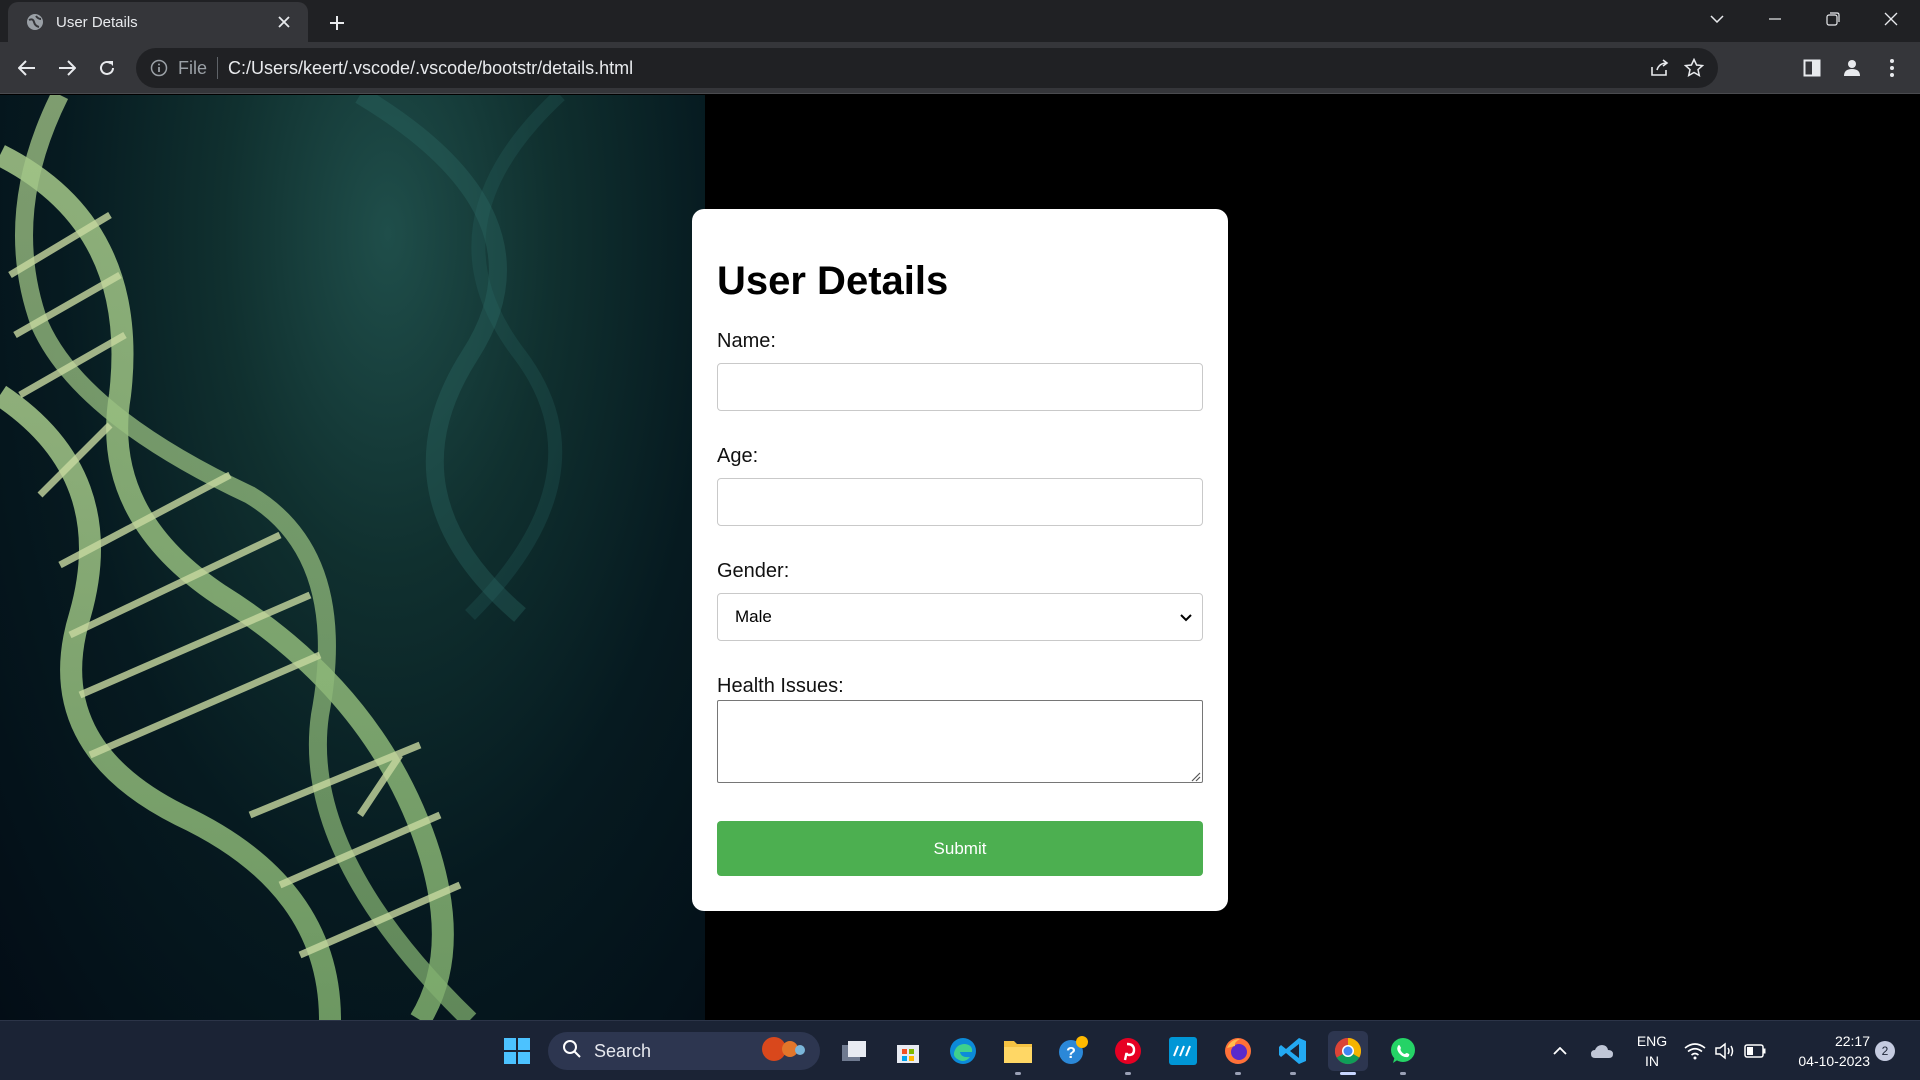  Describe the element at coordinates (960, 21) in the screenshot. I see `browser-titlebar: User Details` at that location.